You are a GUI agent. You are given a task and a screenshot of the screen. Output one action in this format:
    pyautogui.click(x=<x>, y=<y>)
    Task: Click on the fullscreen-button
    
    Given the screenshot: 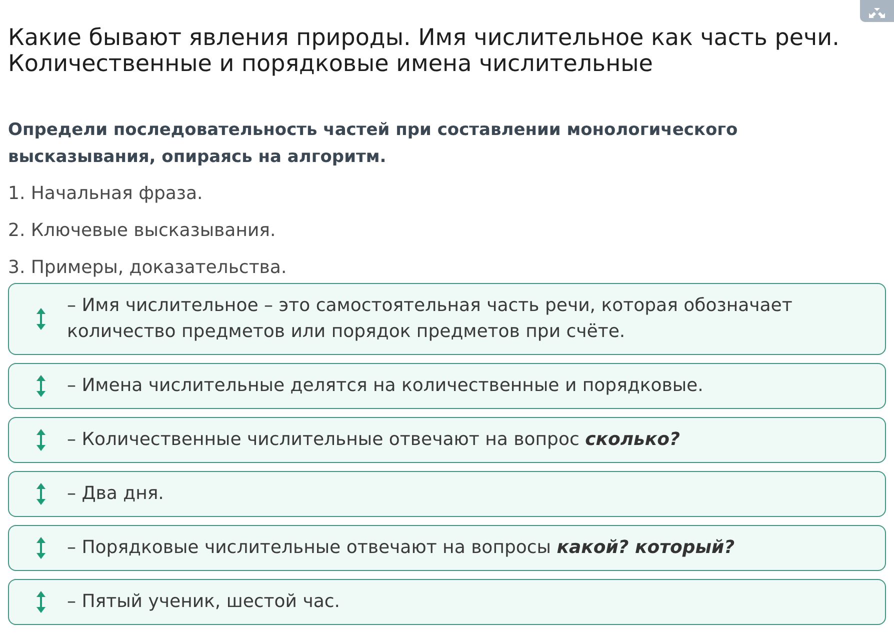 What is the action you would take?
    pyautogui.click(x=877, y=11)
    